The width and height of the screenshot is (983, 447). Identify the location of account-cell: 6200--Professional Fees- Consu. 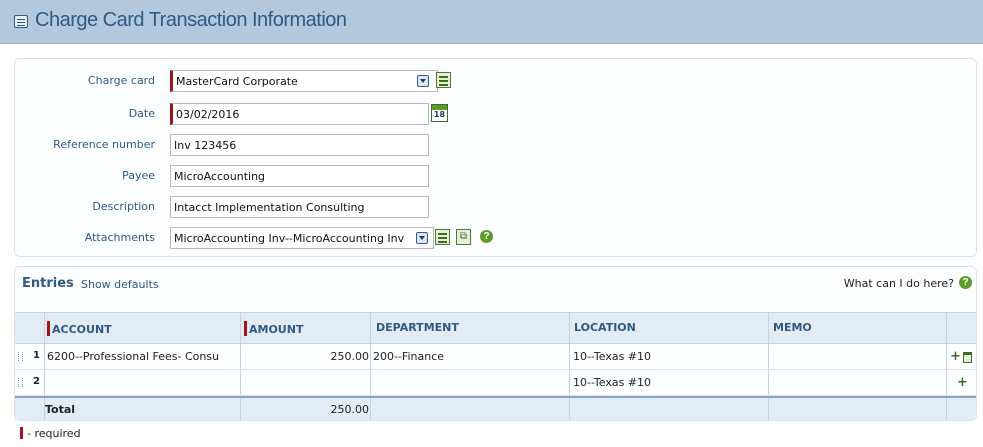
(143, 356).